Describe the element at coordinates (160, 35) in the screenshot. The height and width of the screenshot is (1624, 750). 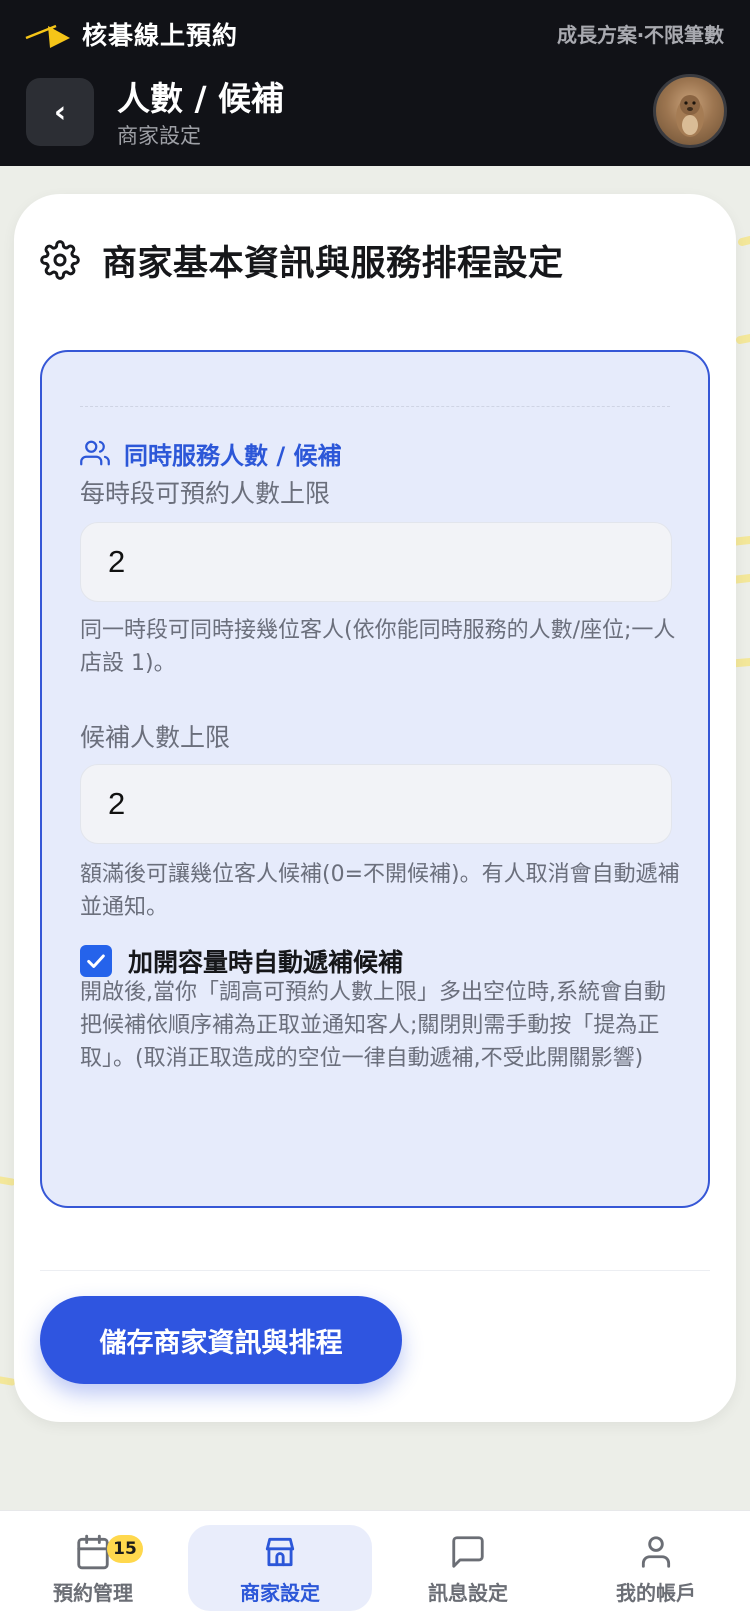
I see `app-name: 核碁線上預約` at that location.